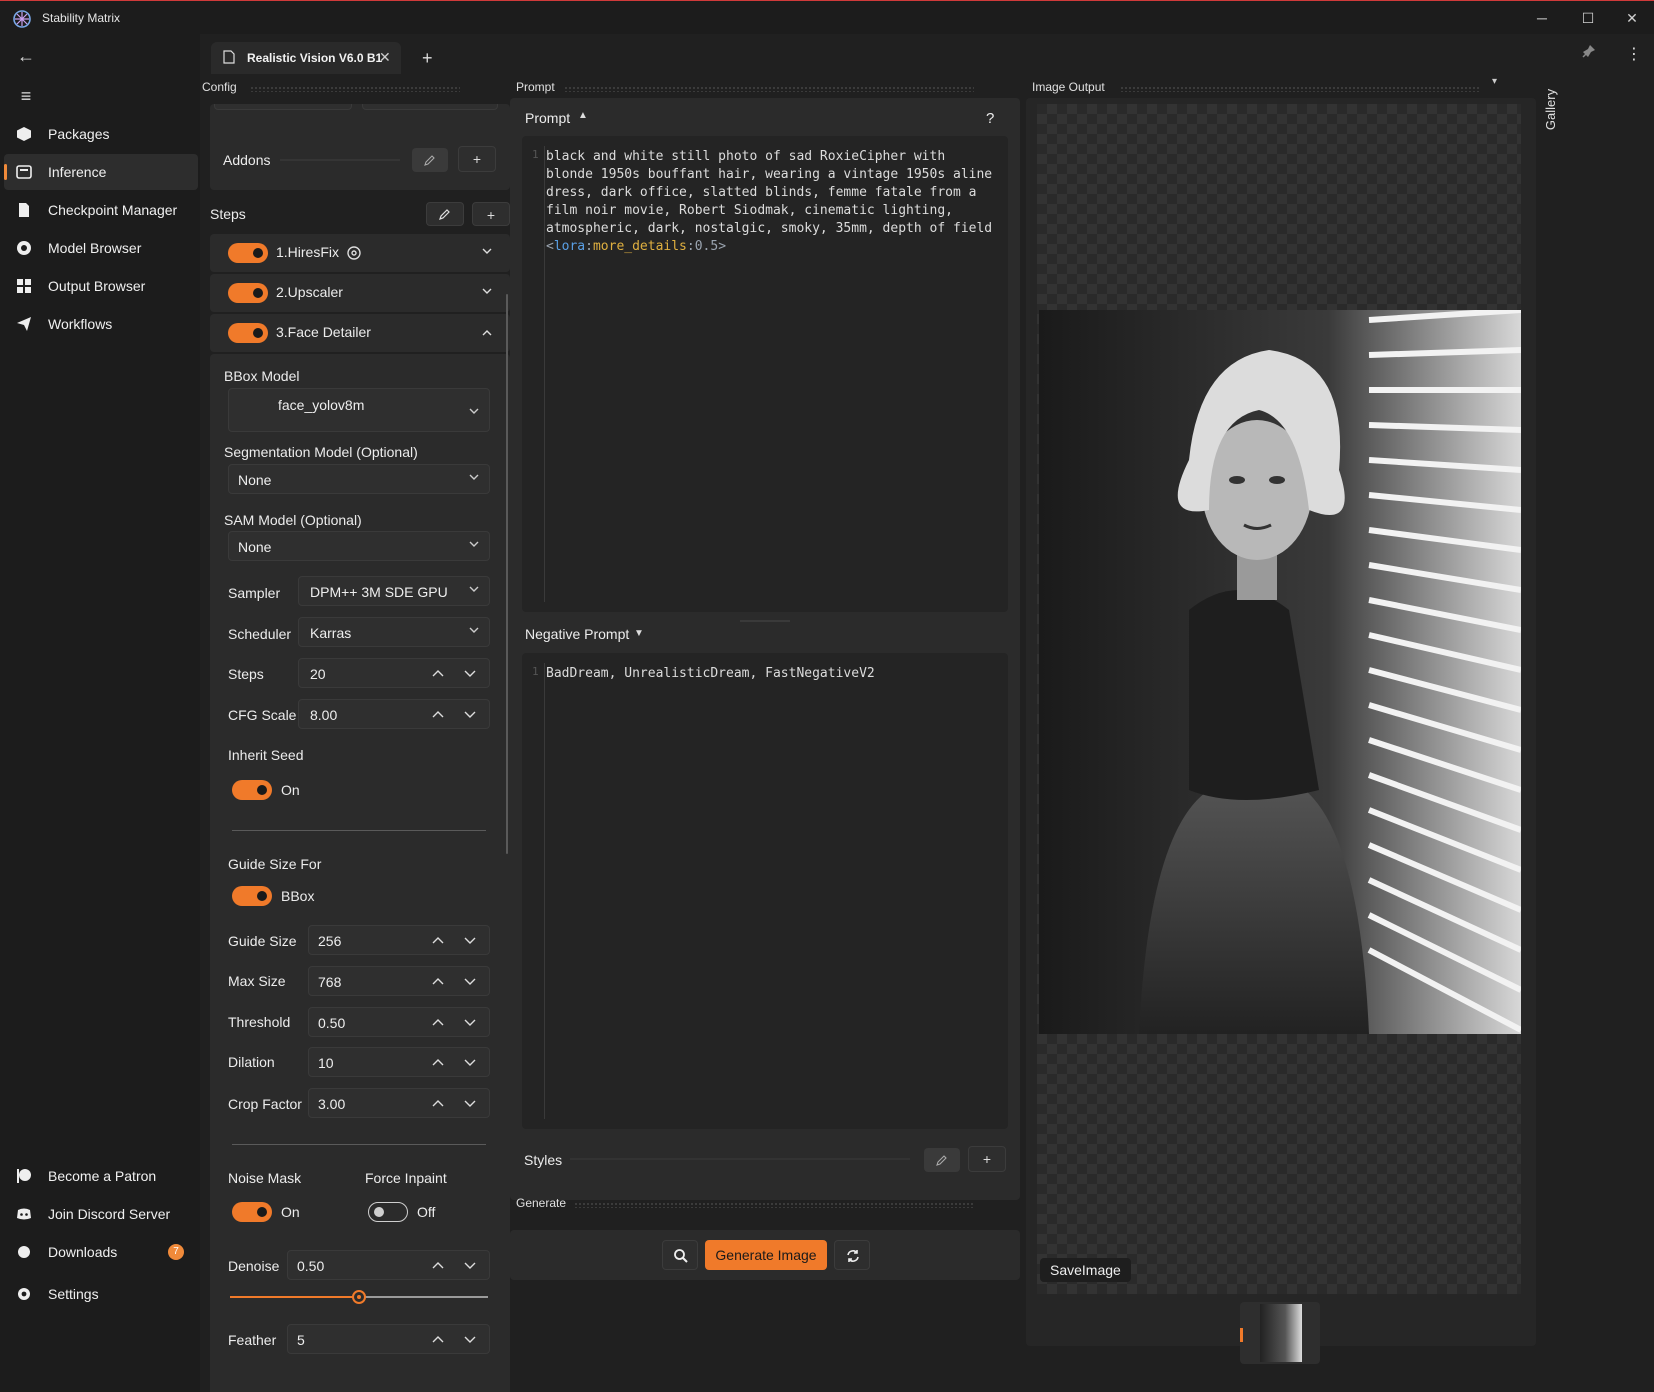  I want to click on add-tab-button: +, so click(427, 58).